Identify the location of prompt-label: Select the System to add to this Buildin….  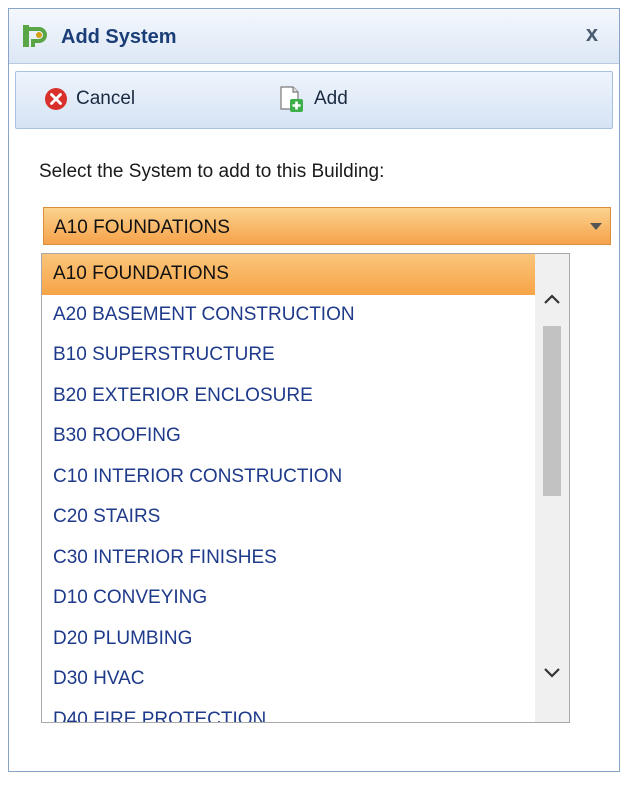
(212, 171).